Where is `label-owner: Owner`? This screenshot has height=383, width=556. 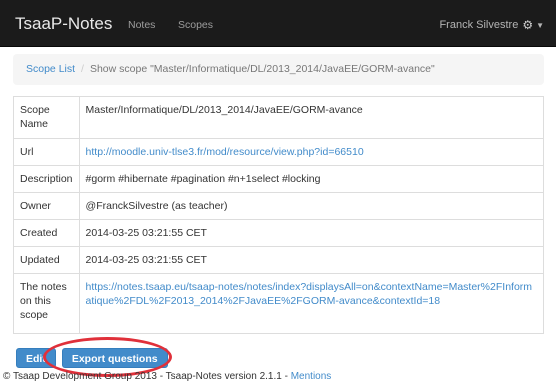 label-owner: Owner is located at coordinates (46, 206).